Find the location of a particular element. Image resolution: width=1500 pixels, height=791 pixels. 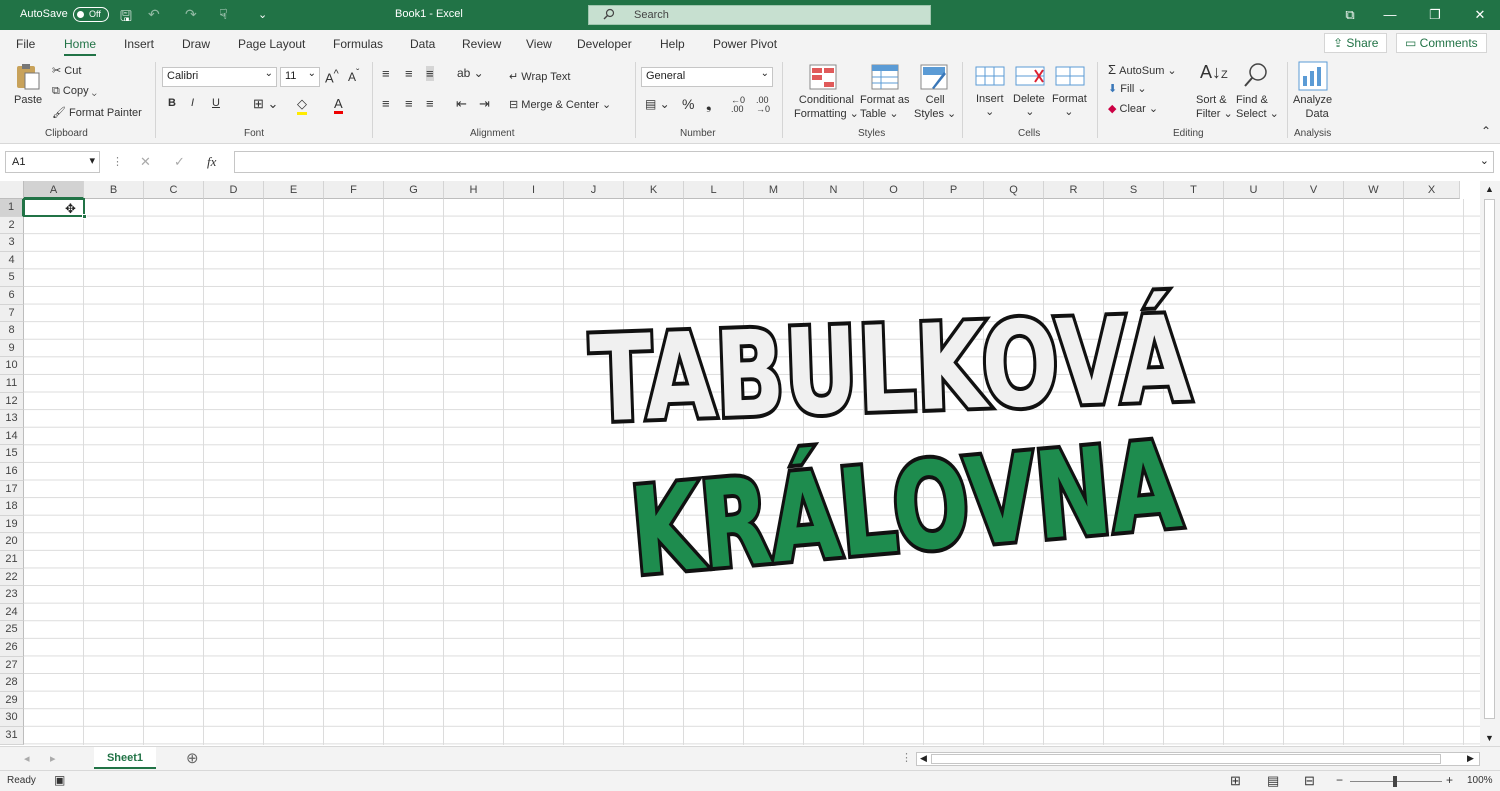

close-icon: ✕ is located at coordinates (1480, 15).